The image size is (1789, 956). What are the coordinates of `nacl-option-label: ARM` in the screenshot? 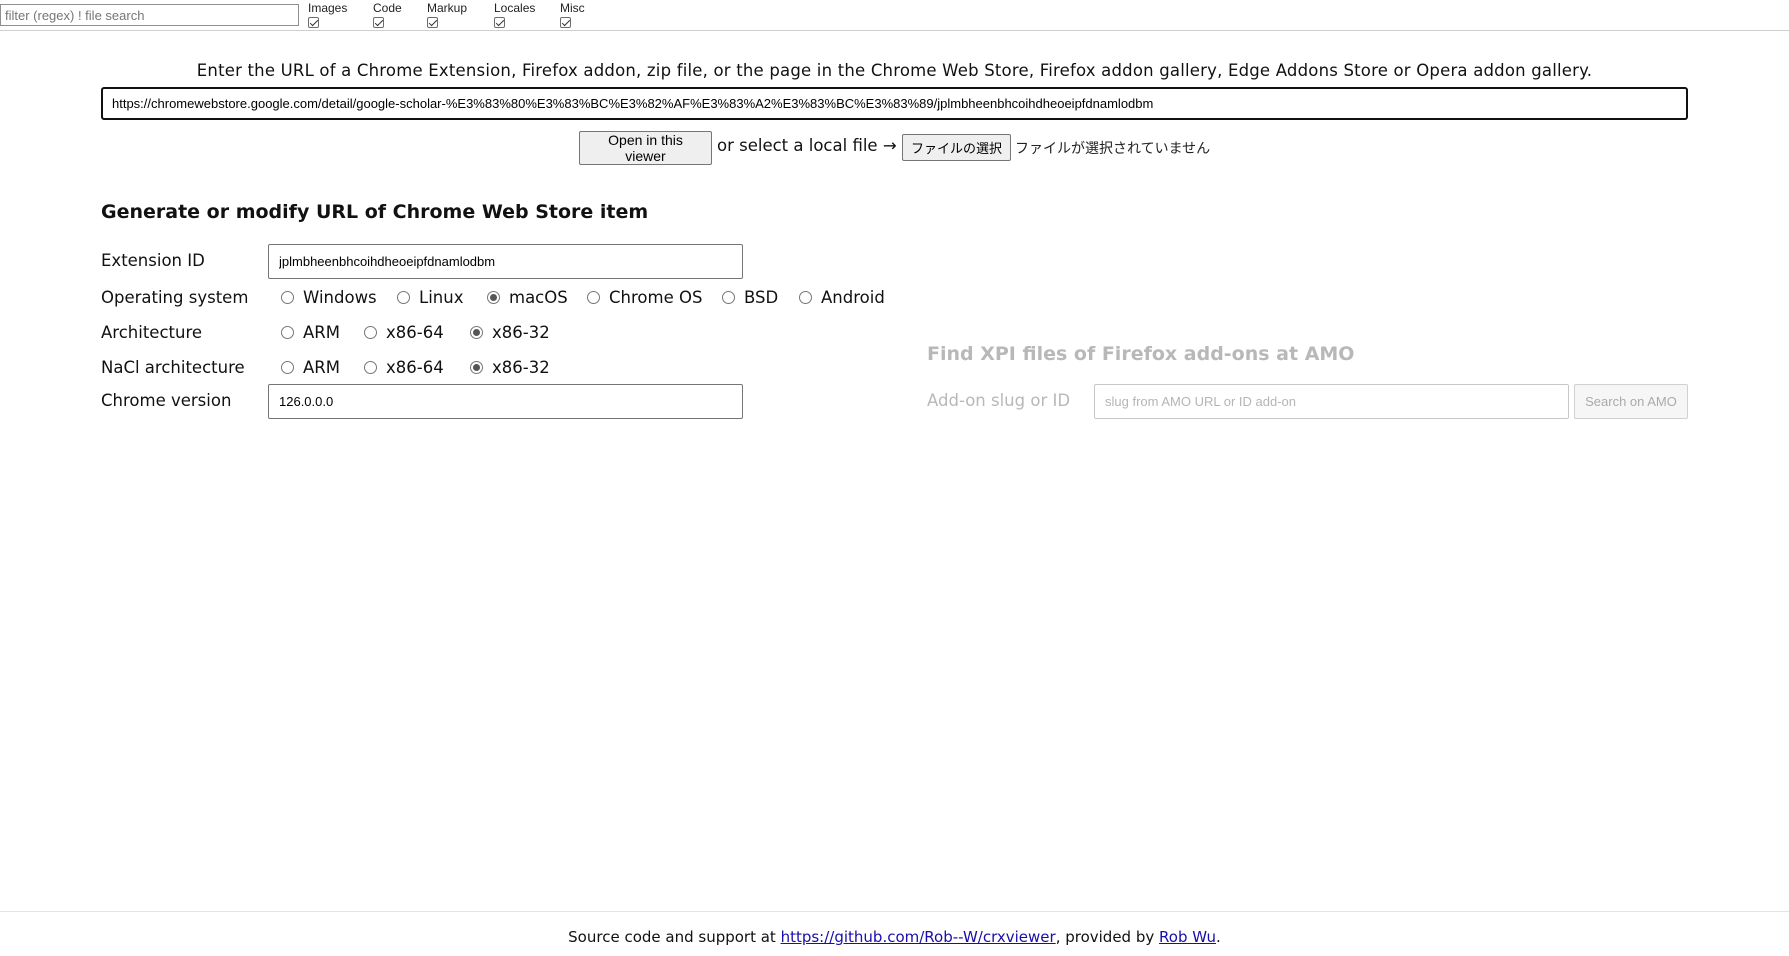 It's located at (321, 367).